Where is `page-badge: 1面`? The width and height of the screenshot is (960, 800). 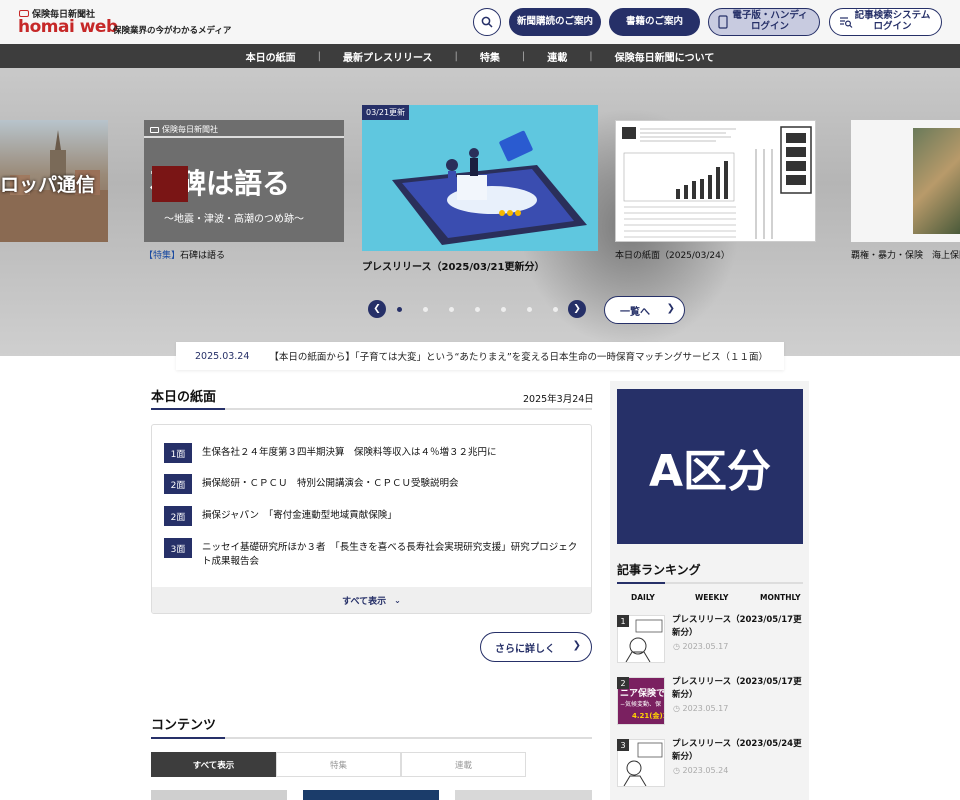
page-badge: 1面 is located at coordinates (178, 453).